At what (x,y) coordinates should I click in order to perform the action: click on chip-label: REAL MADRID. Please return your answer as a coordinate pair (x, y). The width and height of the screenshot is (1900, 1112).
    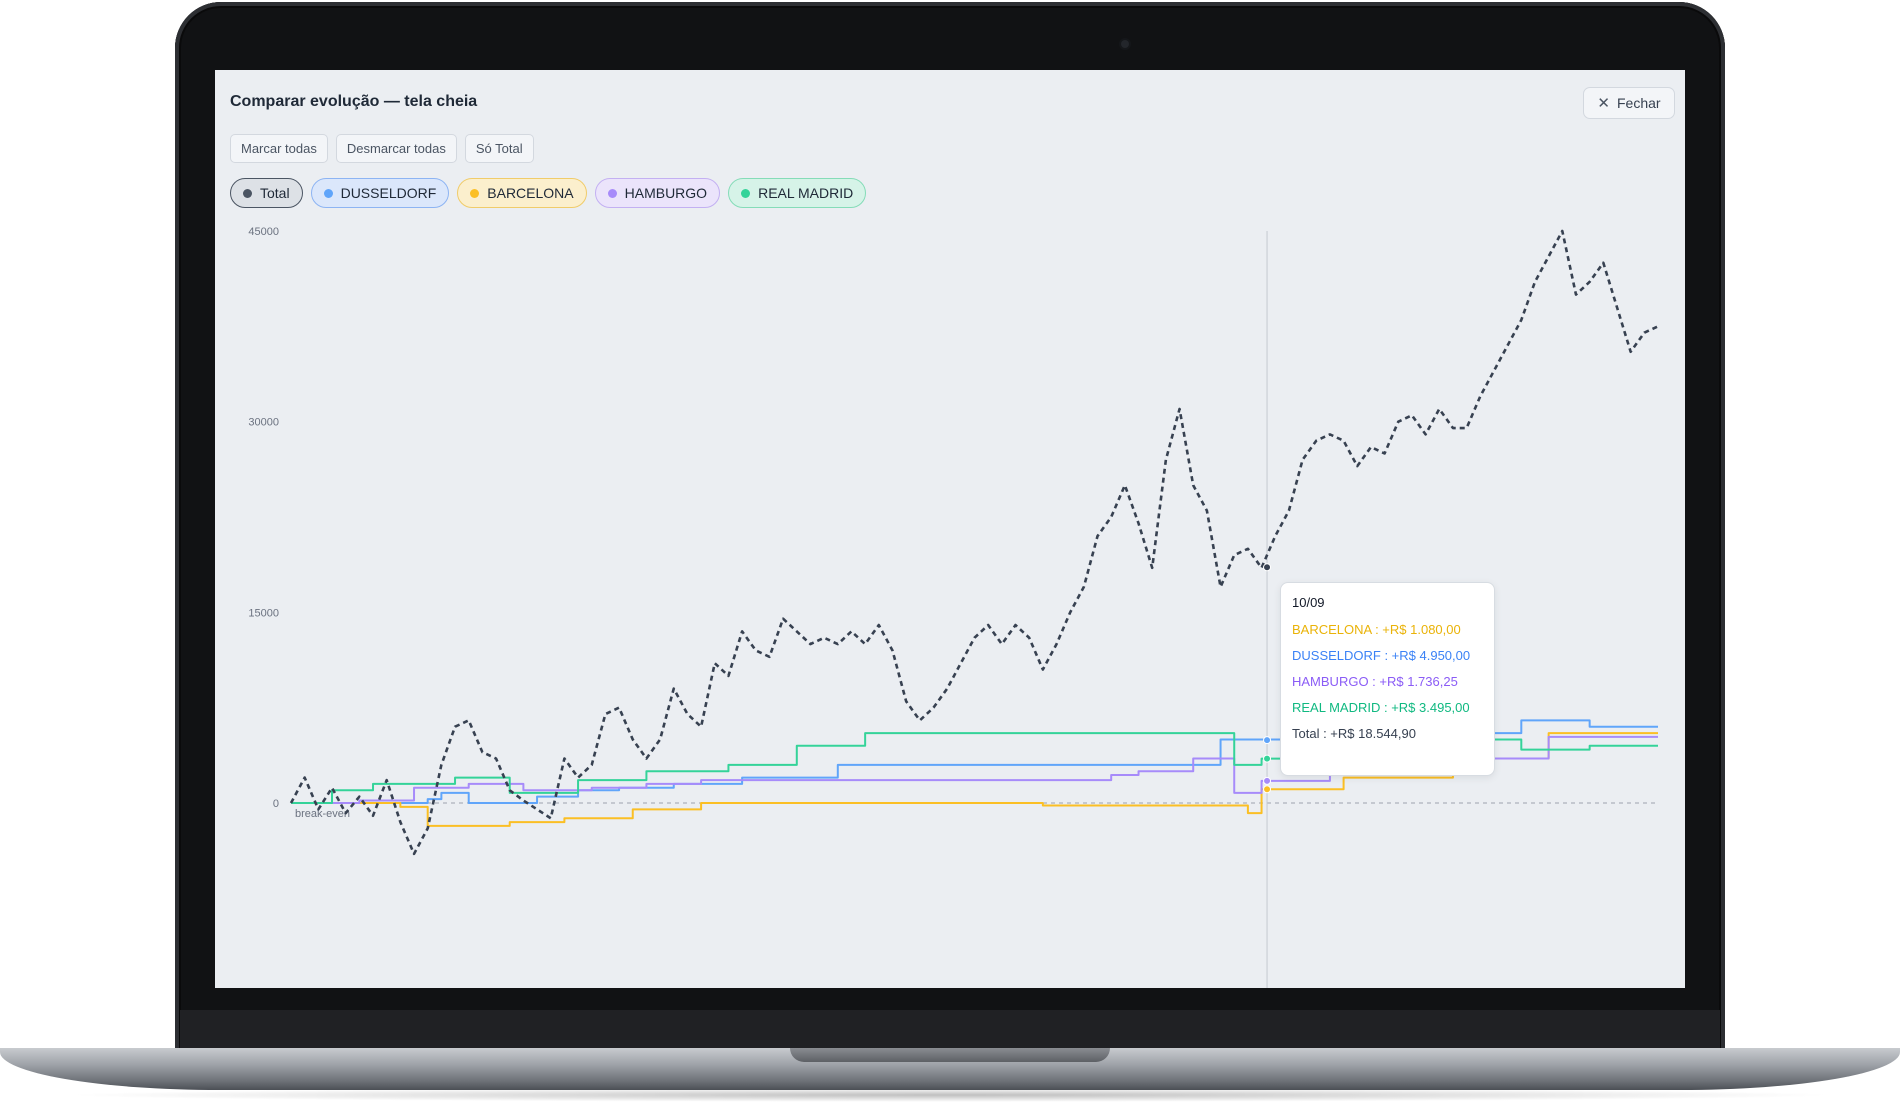
    Looking at the image, I should click on (806, 193).